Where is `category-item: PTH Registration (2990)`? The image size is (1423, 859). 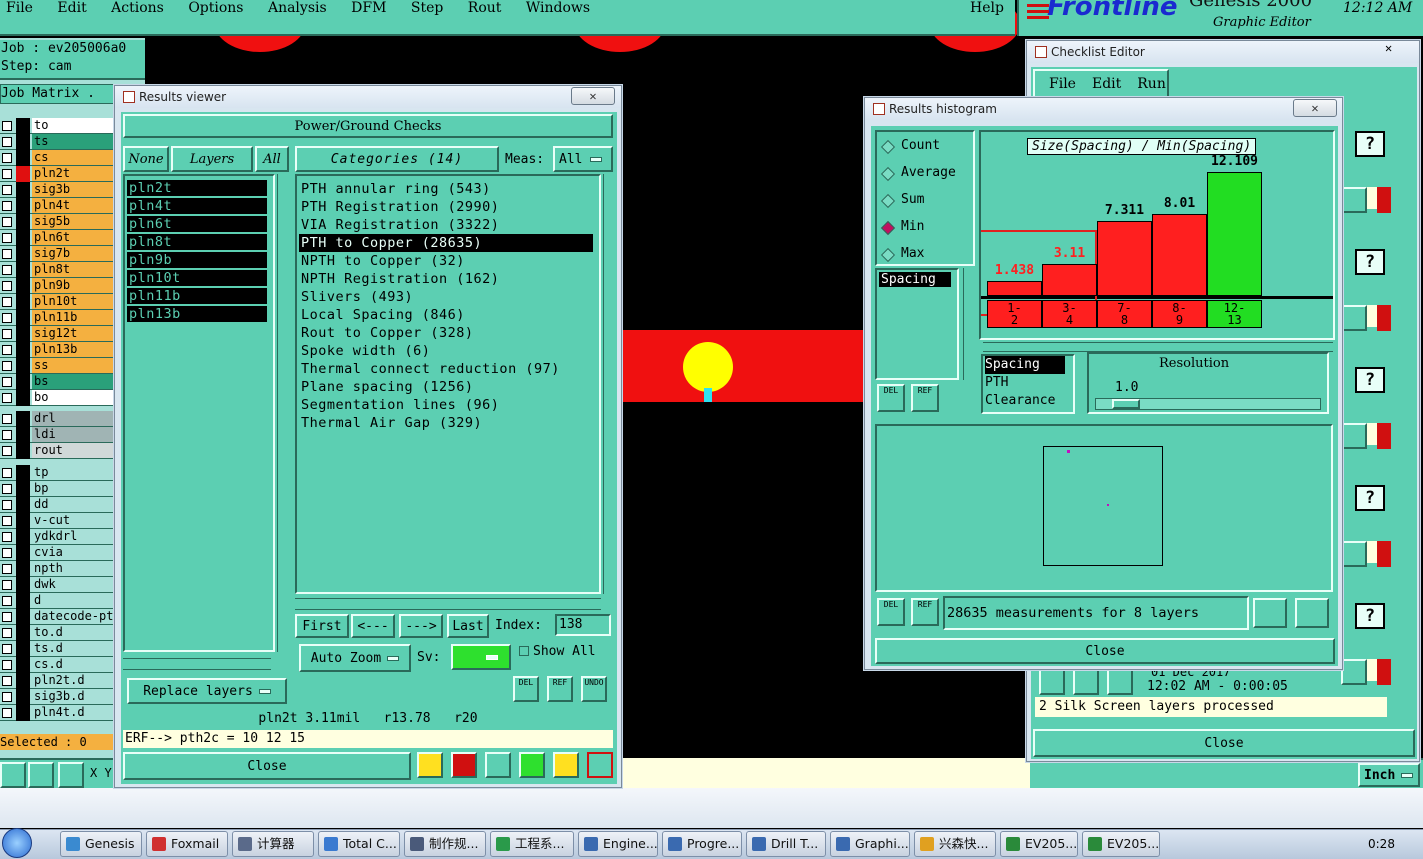 category-item: PTH Registration (2990) is located at coordinates (446, 207).